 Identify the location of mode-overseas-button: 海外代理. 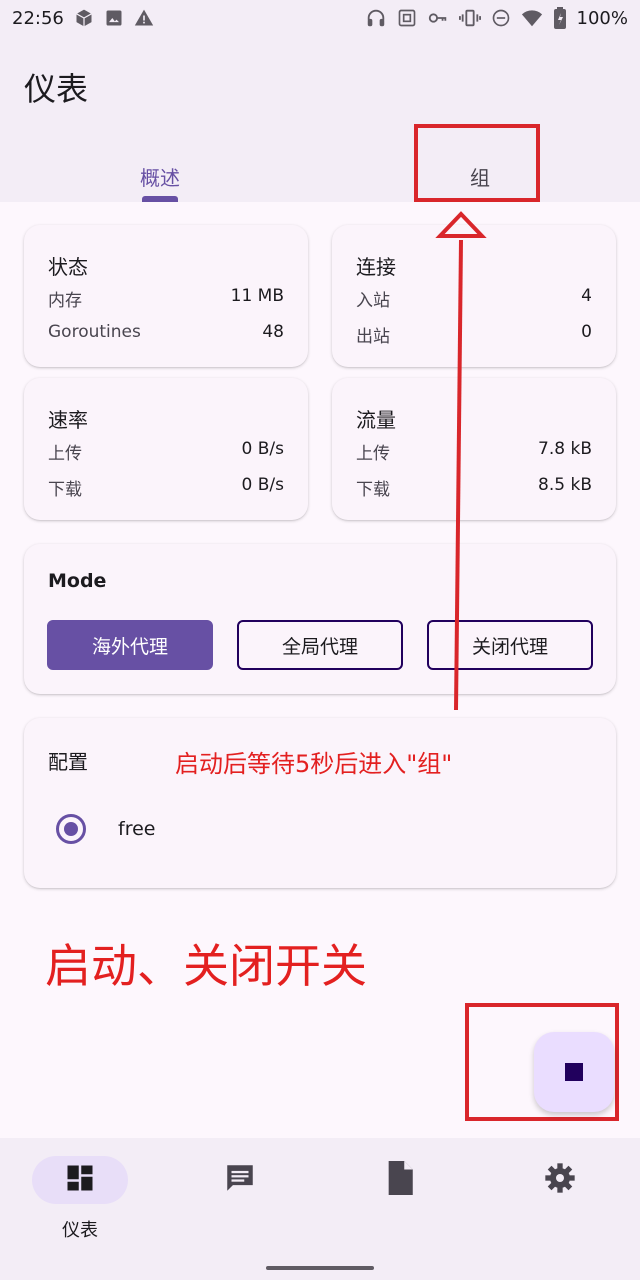
(130, 645).